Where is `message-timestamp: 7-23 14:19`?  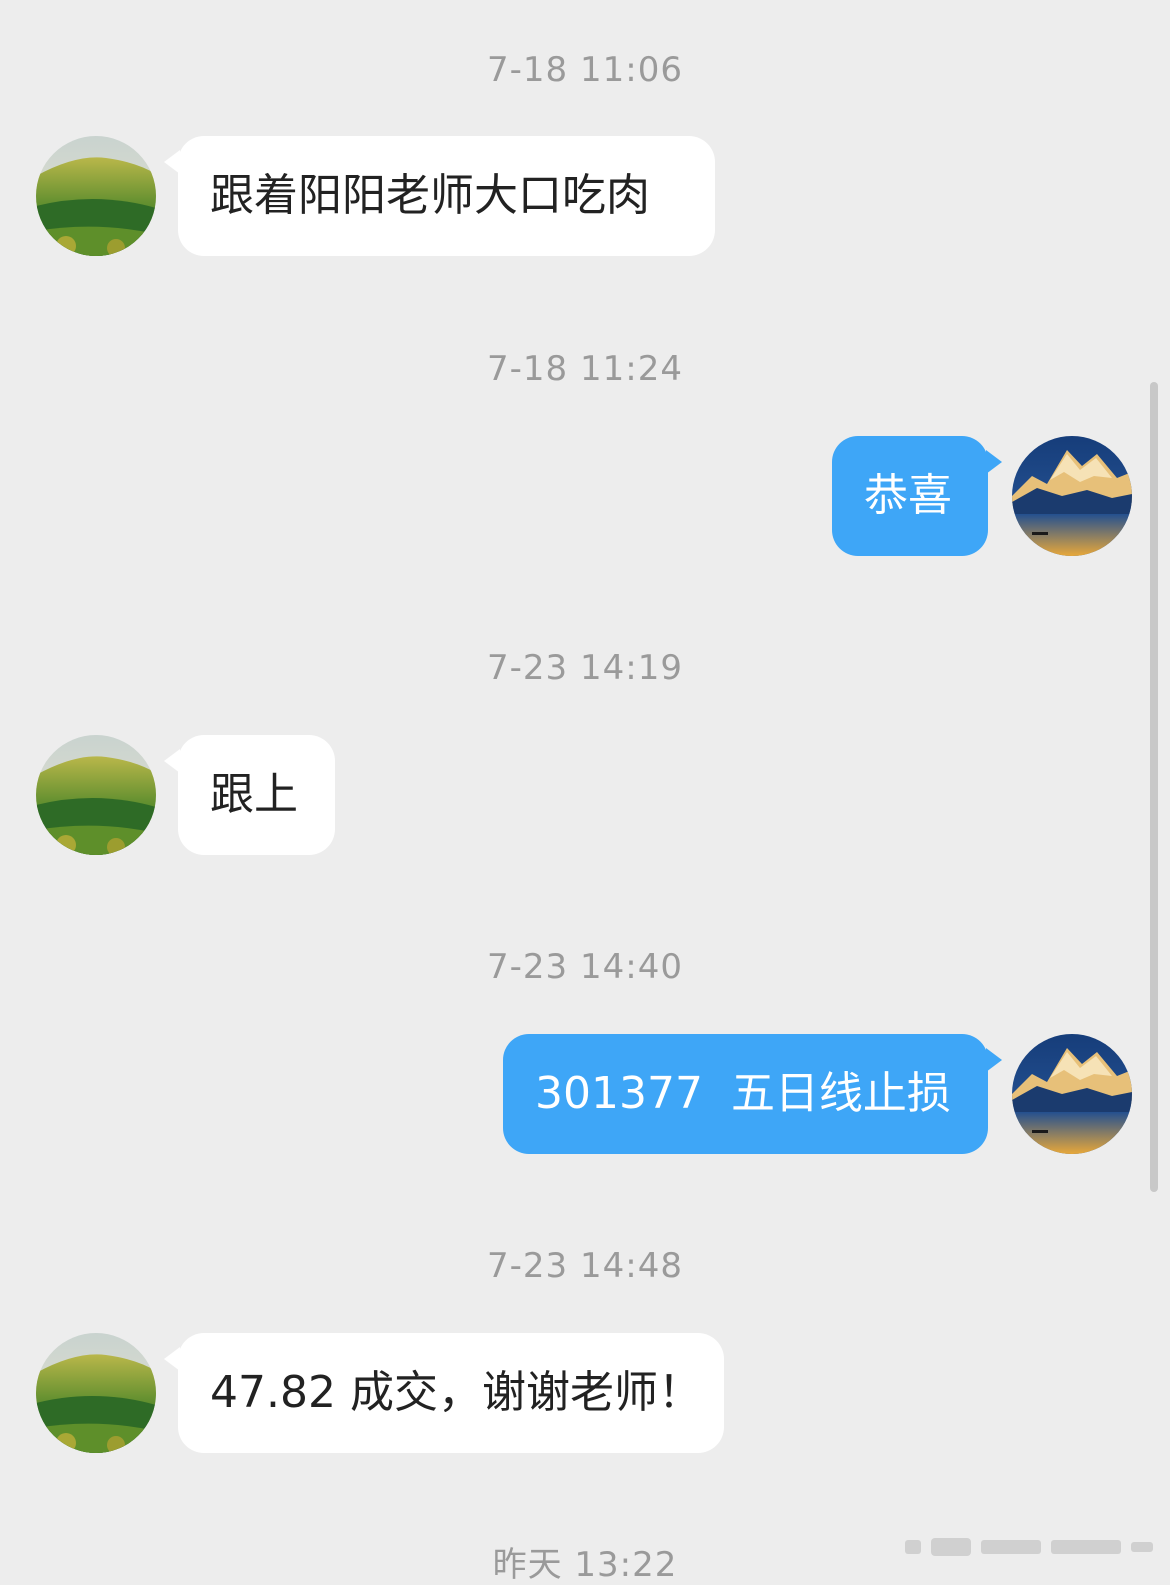 message-timestamp: 7-23 14:19 is located at coordinates (585, 668).